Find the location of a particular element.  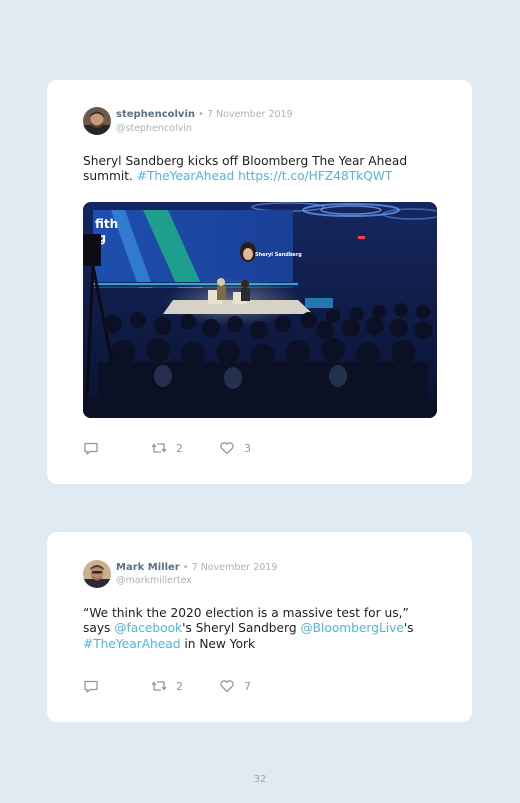

tweet-actions: 2 3 is located at coordinates (233, 448).